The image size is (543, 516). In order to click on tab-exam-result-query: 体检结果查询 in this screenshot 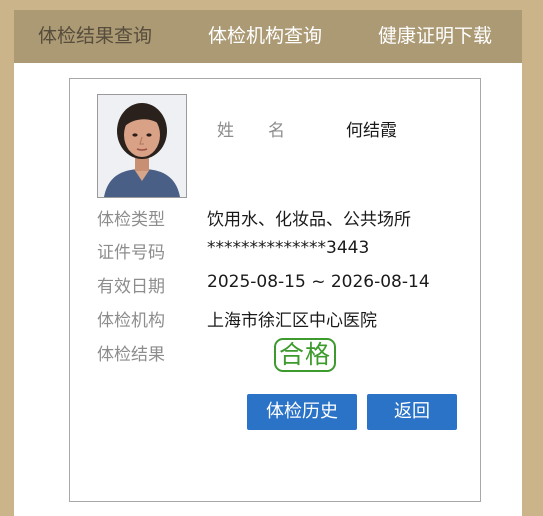, I will do `click(95, 36)`.